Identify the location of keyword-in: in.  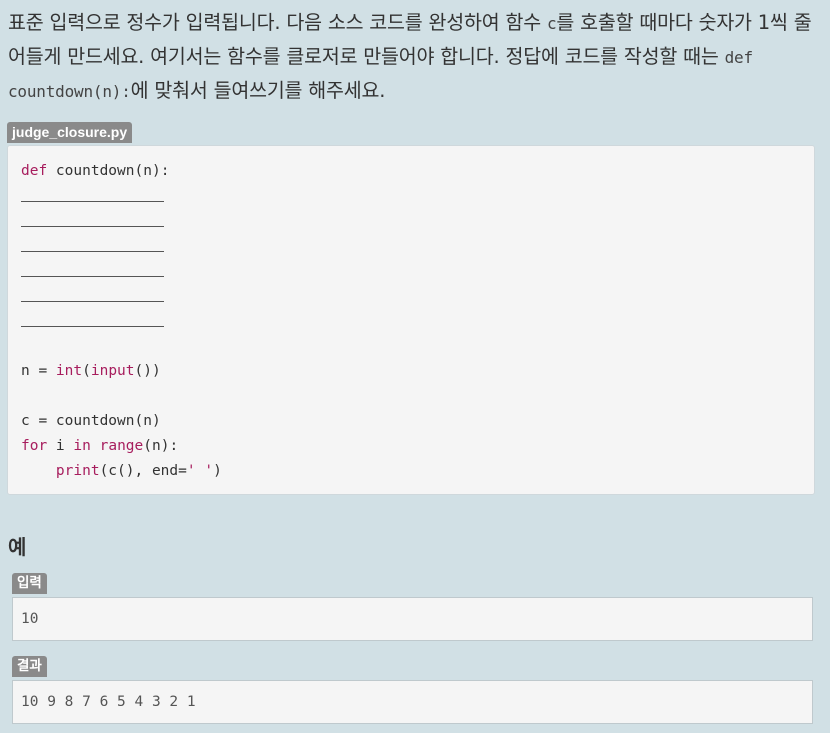
(82, 446).